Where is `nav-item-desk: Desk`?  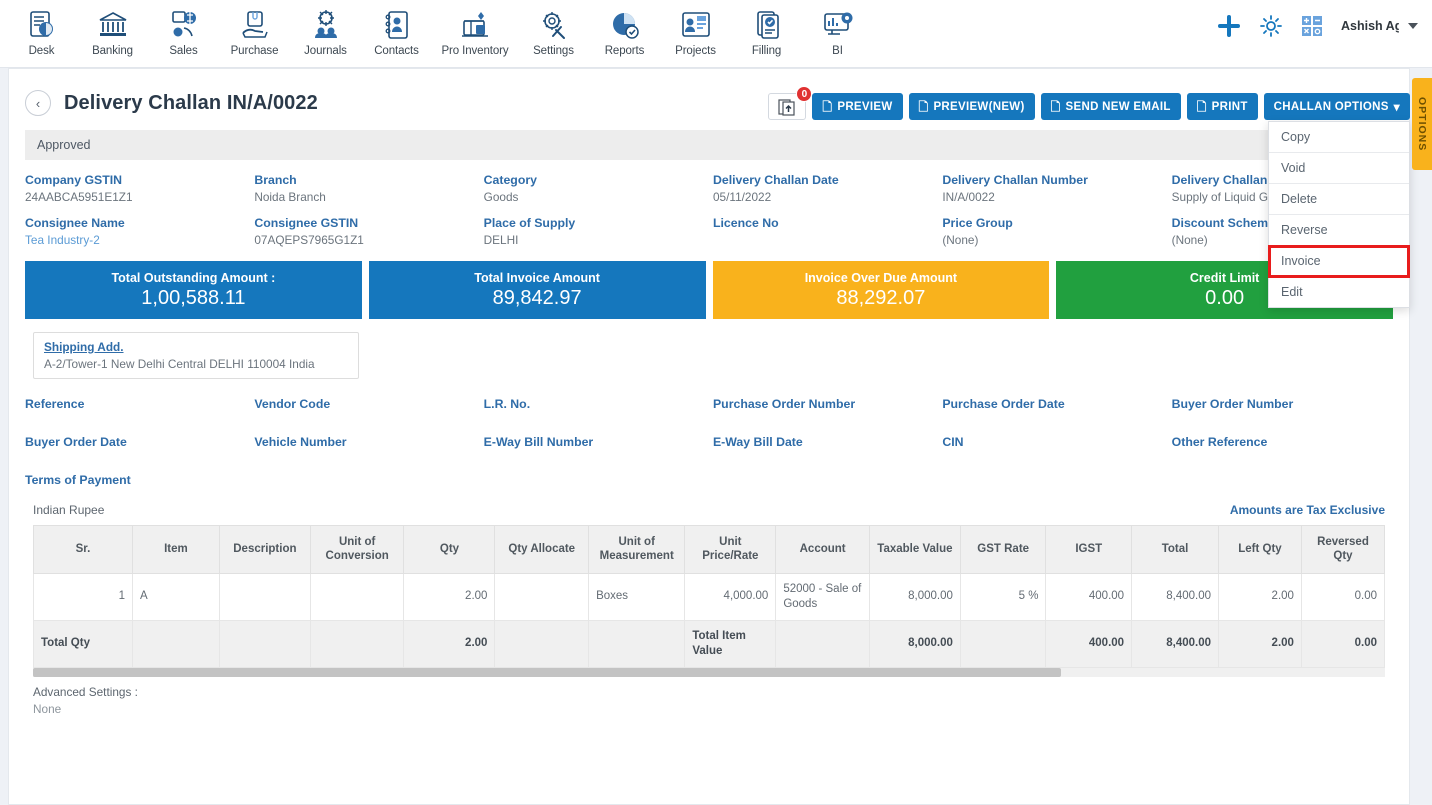
nav-item-desk: Desk is located at coordinates (41, 28).